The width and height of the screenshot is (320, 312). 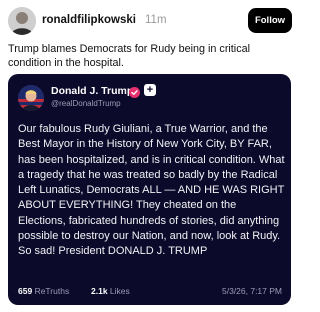 I want to click on post-header: ronaldfilipkowski 11m Follow, so click(x=150, y=21).